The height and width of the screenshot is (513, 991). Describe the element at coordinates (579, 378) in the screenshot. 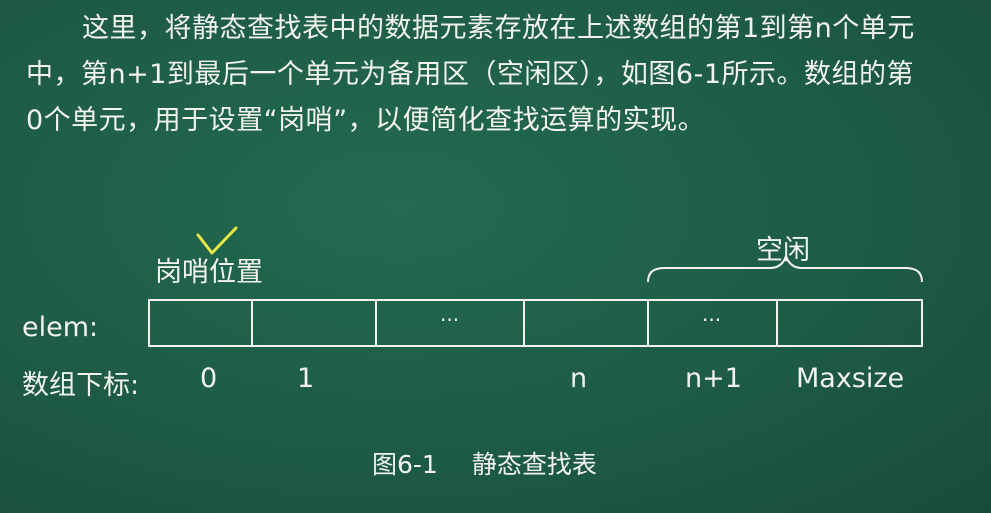

I see `index-n: n` at that location.